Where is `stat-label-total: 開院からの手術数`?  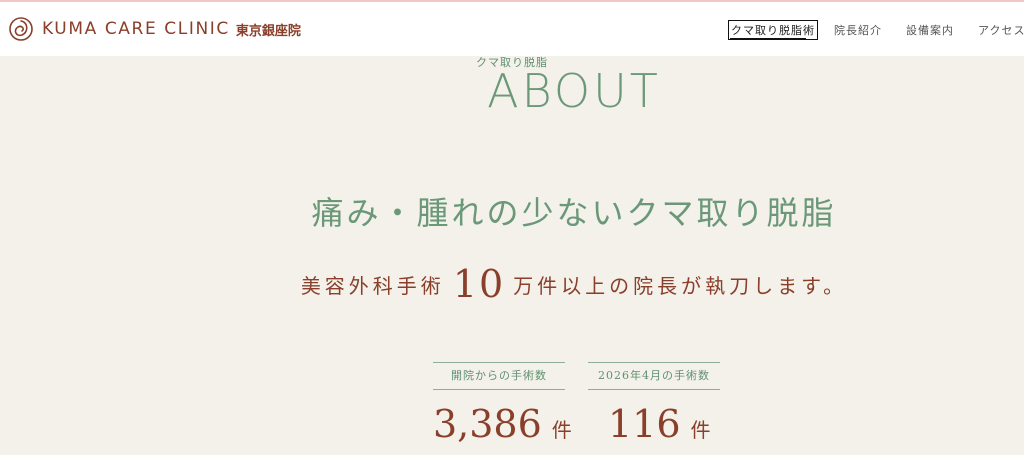 stat-label-total: 開院からの手術数 is located at coordinates (499, 376).